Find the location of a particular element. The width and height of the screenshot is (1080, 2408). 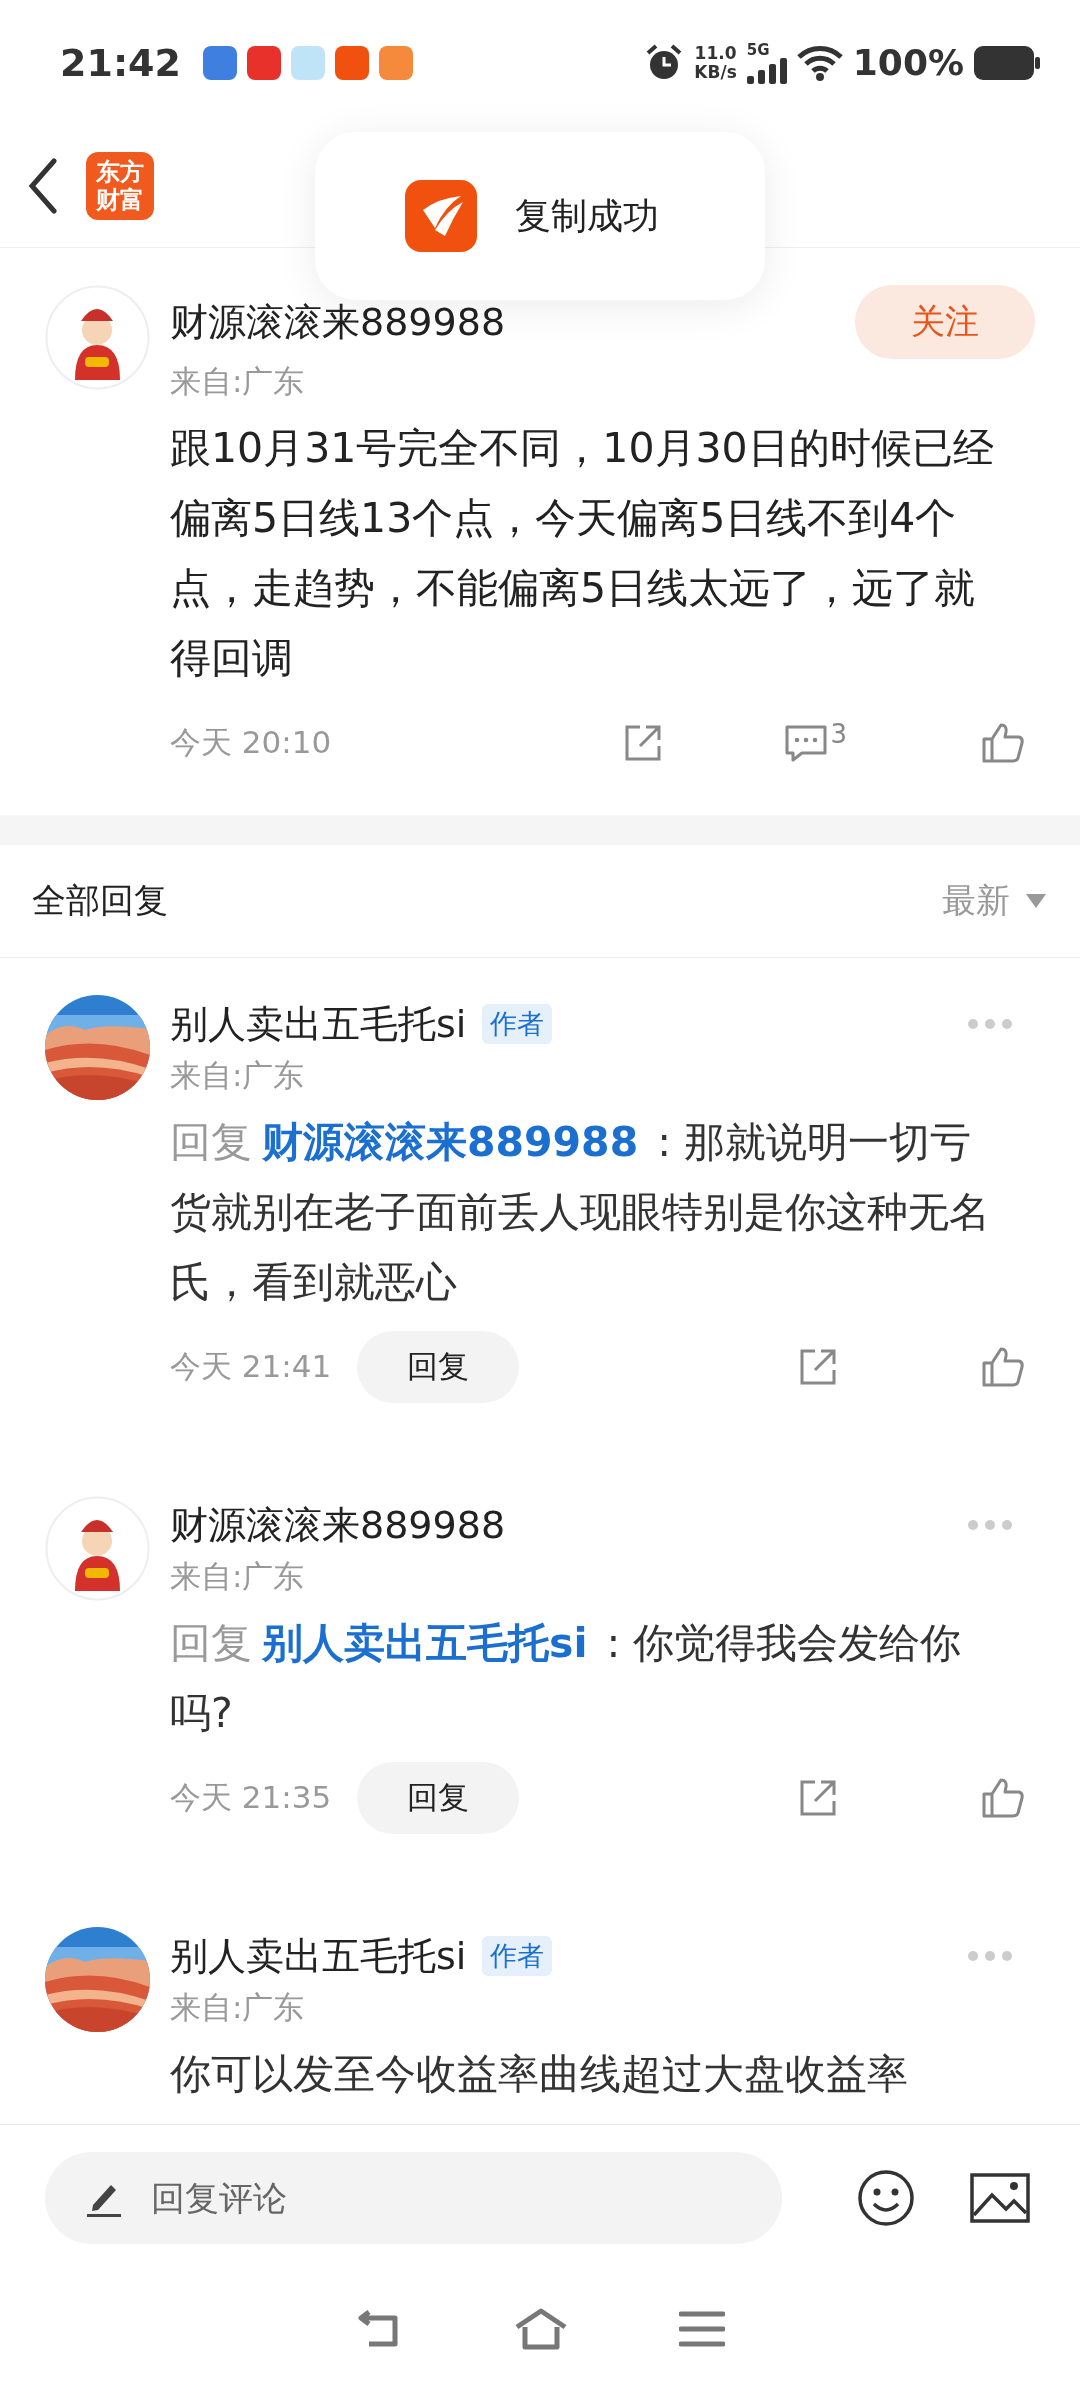

back-icon is located at coordinates (43, 186).